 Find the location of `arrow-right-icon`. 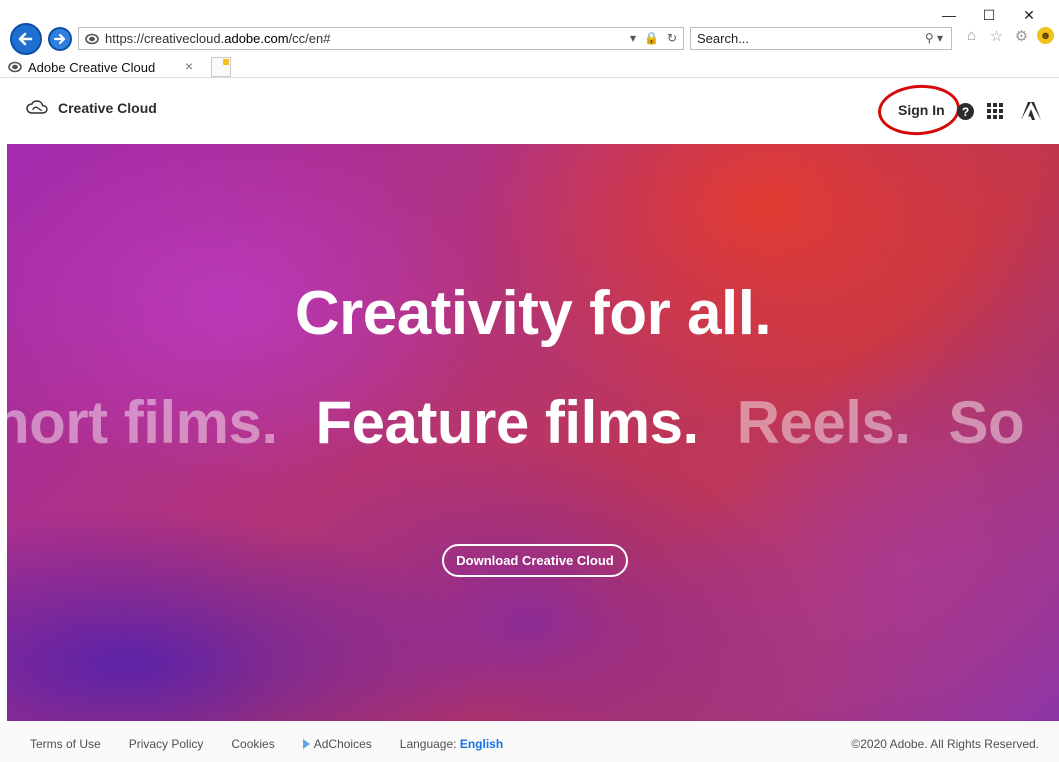

arrow-right-icon is located at coordinates (59, 39).